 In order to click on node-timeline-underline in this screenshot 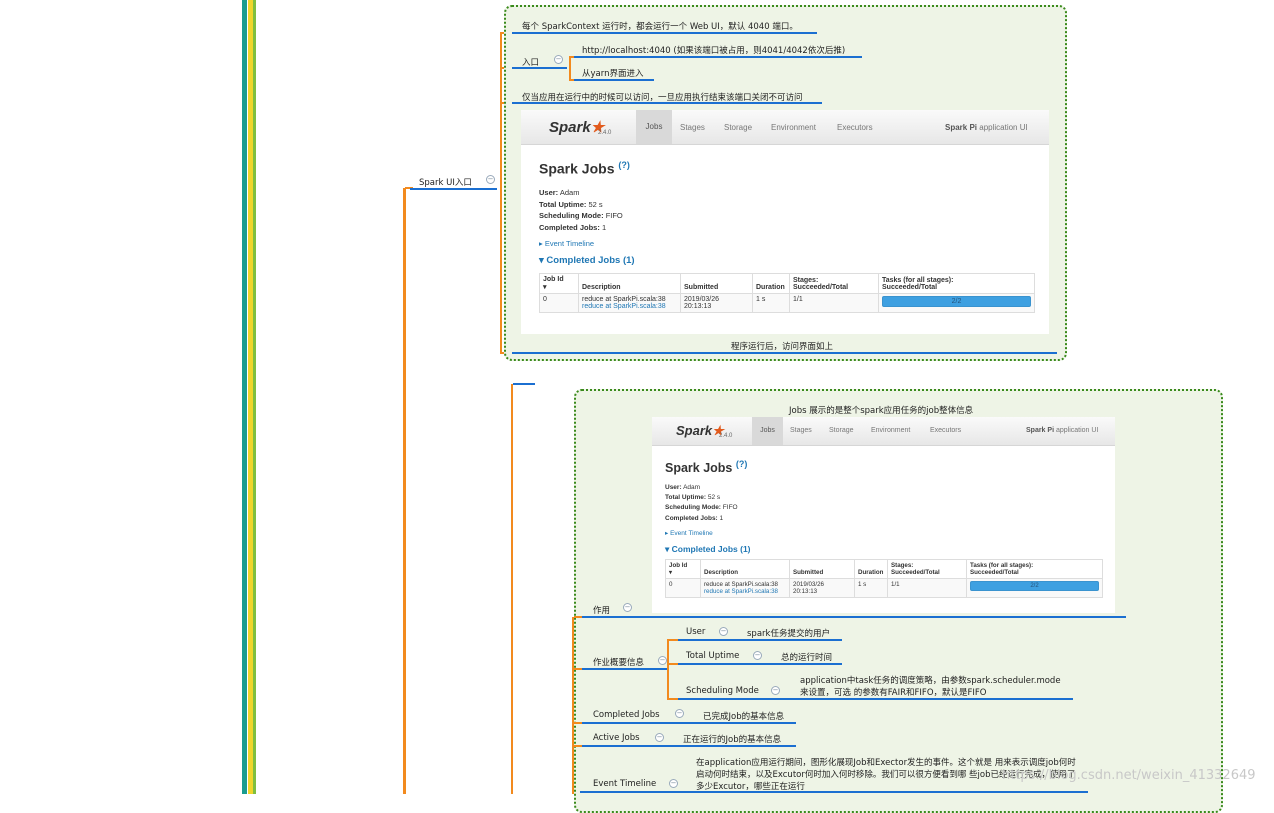, I will do `click(634, 792)`.